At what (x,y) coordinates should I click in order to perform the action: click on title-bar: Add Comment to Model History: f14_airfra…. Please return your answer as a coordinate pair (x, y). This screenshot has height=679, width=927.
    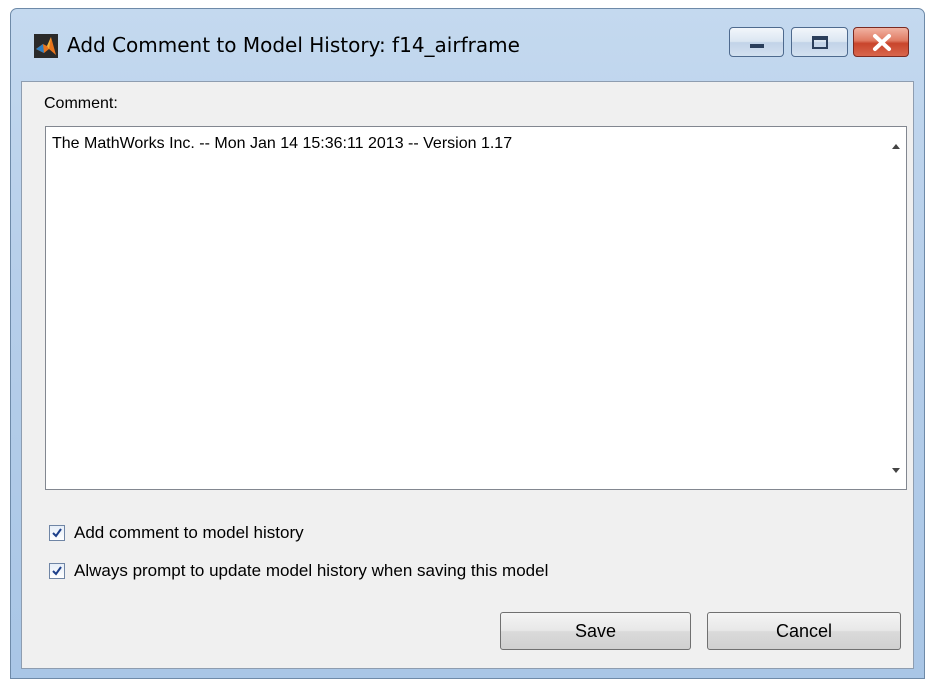
    Looking at the image, I should click on (467, 45).